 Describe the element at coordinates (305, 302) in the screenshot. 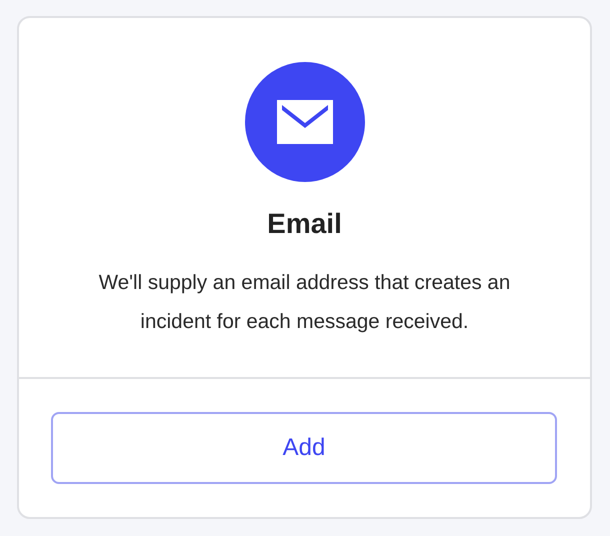

I see `card-description: We'll supply an email address that creates an incident for each message received.` at that location.